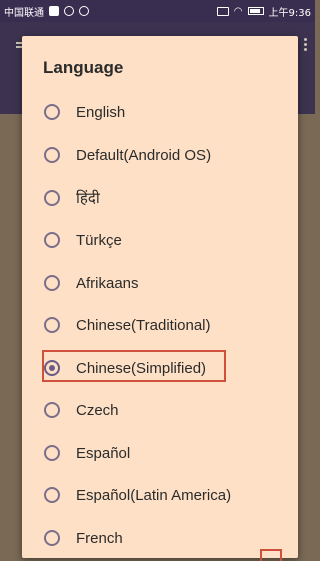  I want to click on option-label: Afrikaans, so click(107, 283).